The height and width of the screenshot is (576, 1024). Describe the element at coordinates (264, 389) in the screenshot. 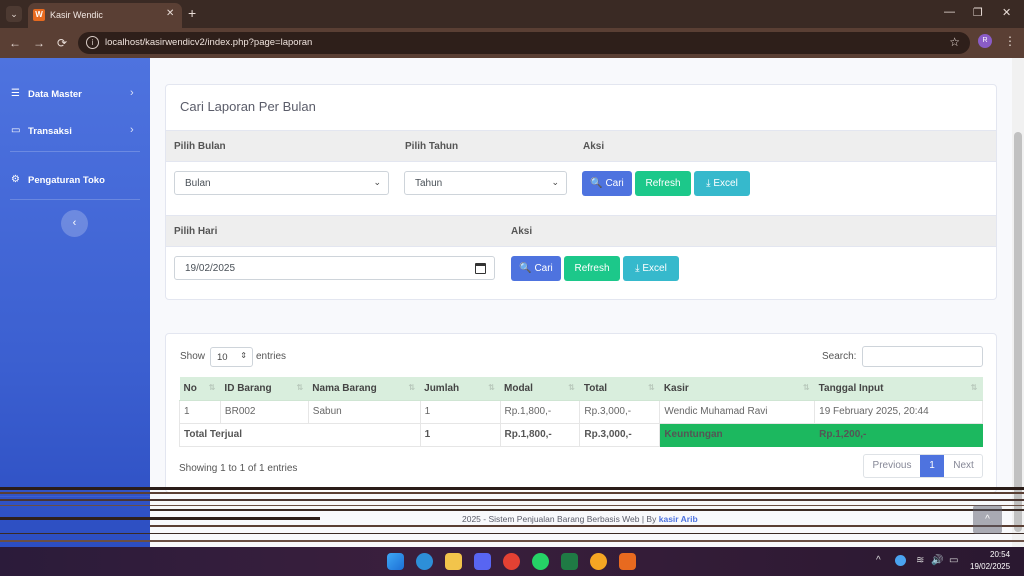

I see `col-header-id-barang: ID Barang ⇅` at that location.